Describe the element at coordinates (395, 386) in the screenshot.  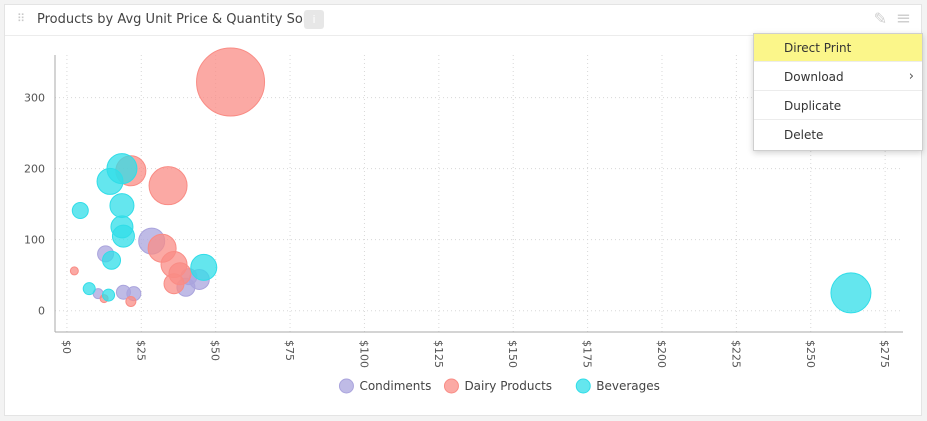
I see `legend-label: Condiments` at that location.